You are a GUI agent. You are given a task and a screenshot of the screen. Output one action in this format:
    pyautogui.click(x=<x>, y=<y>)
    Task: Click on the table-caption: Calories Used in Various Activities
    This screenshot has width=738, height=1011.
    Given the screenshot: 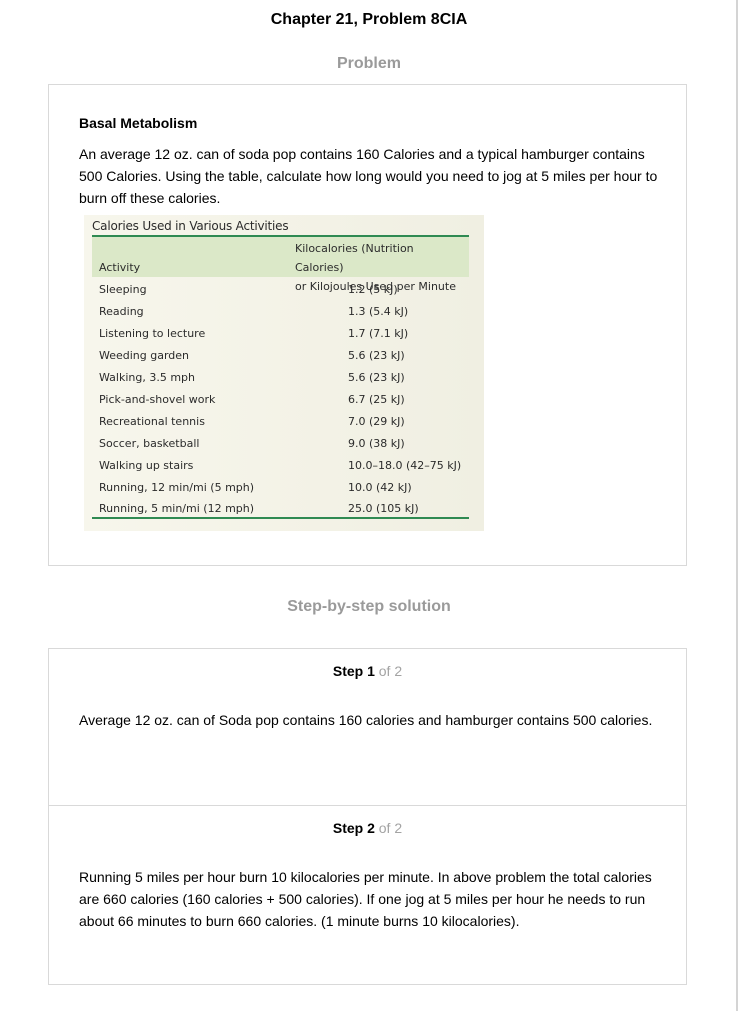 What is the action you would take?
    pyautogui.click(x=190, y=226)
    